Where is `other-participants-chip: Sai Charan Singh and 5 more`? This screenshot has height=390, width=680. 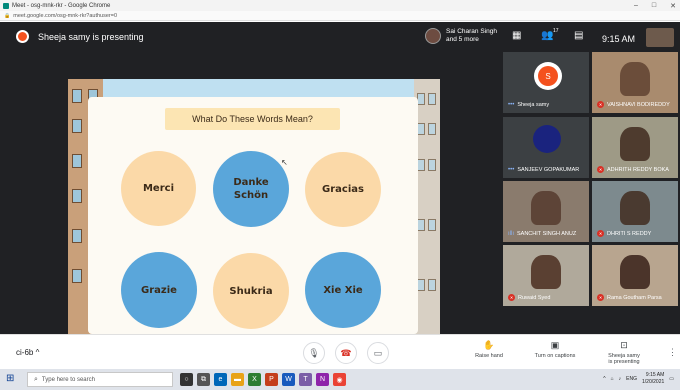
other-participants-chip: Sai Charan Singh and 5 more is located at coordinates (461, 36).